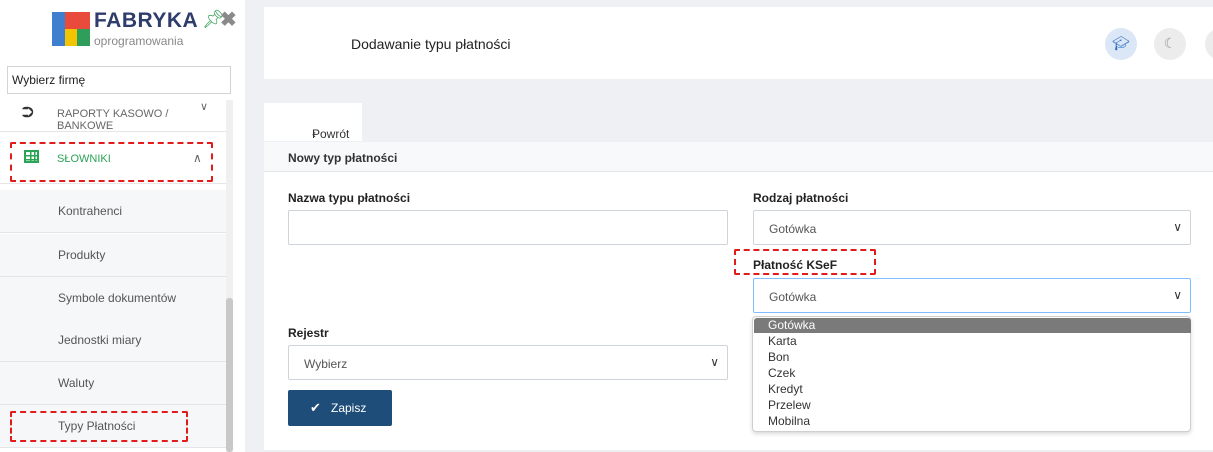 This screenshot has height=452, width=1213. Describe the element at coordinates (146, 20) in the screenshot. I see `logo-title: FABRYKA` at that location.